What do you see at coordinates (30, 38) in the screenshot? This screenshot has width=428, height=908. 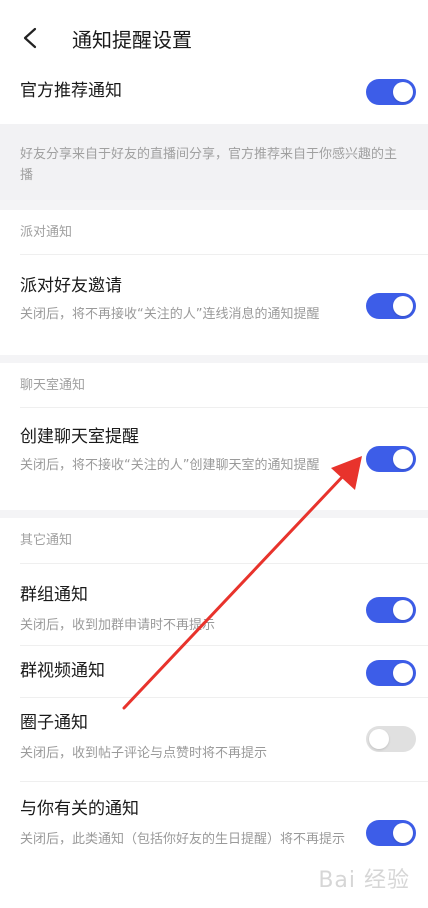 I see `back-arrow-icon` at bounding box center [30, 38].